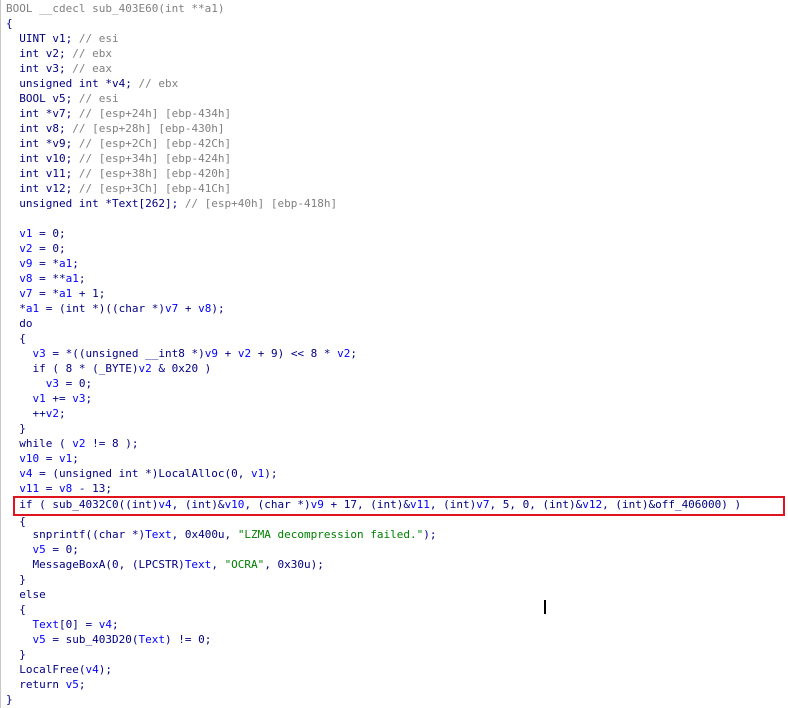  What do you see at coordinates (115, 128) in the screenshot?
I see `code-line: int v8; // [esp+28h] [ebp-430h]` at bounding box center [115, 128].